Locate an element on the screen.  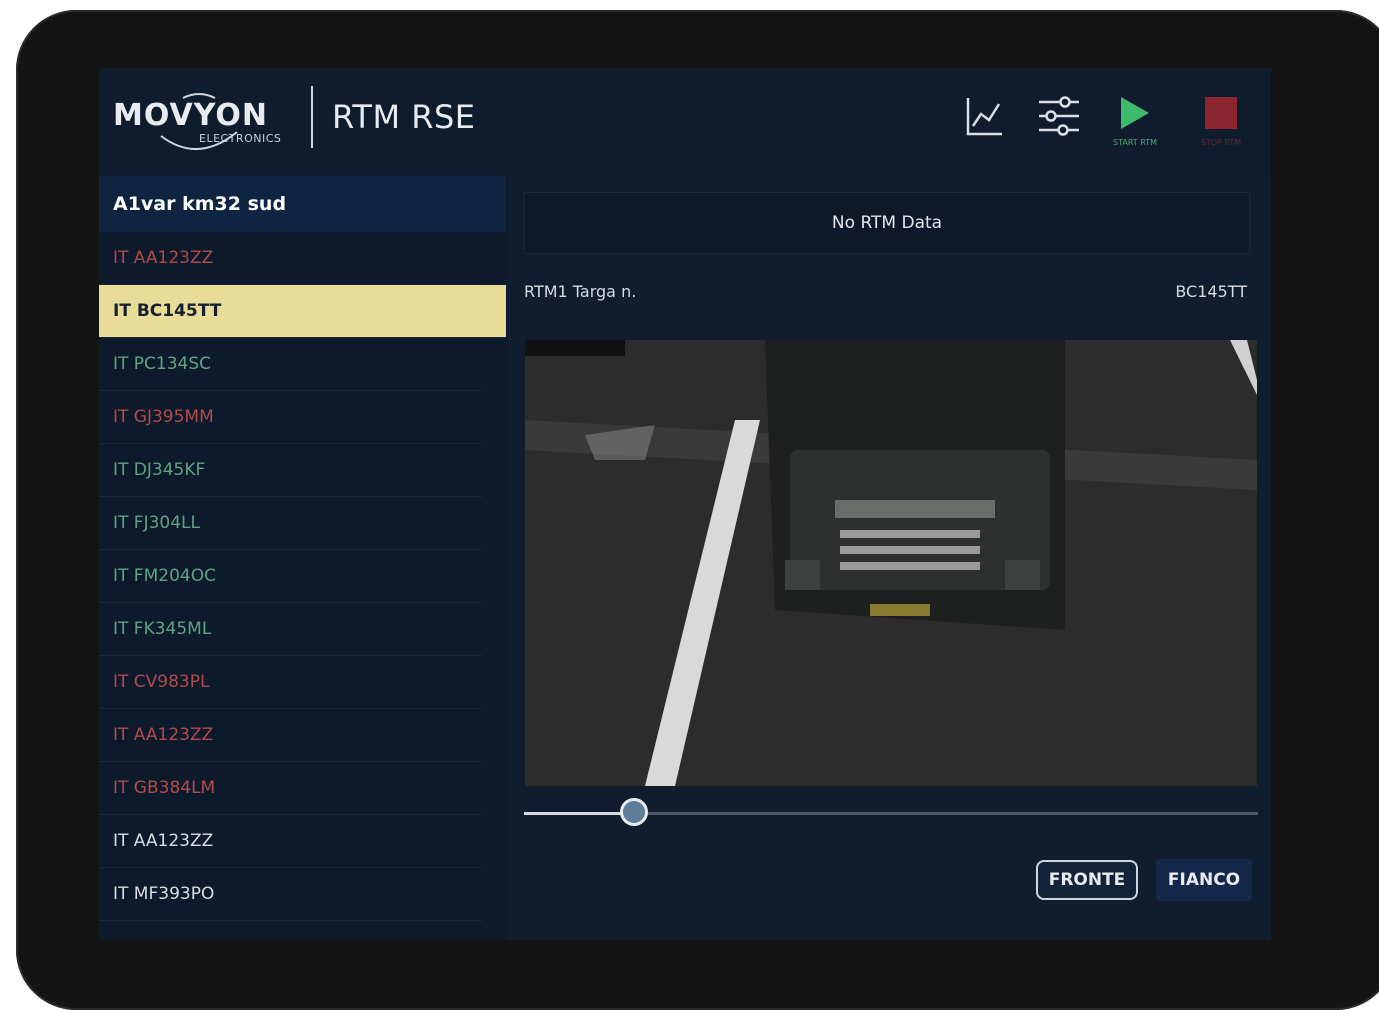
no-rtm-data-banner: No RTM Data is located at coordinates (887, 223).